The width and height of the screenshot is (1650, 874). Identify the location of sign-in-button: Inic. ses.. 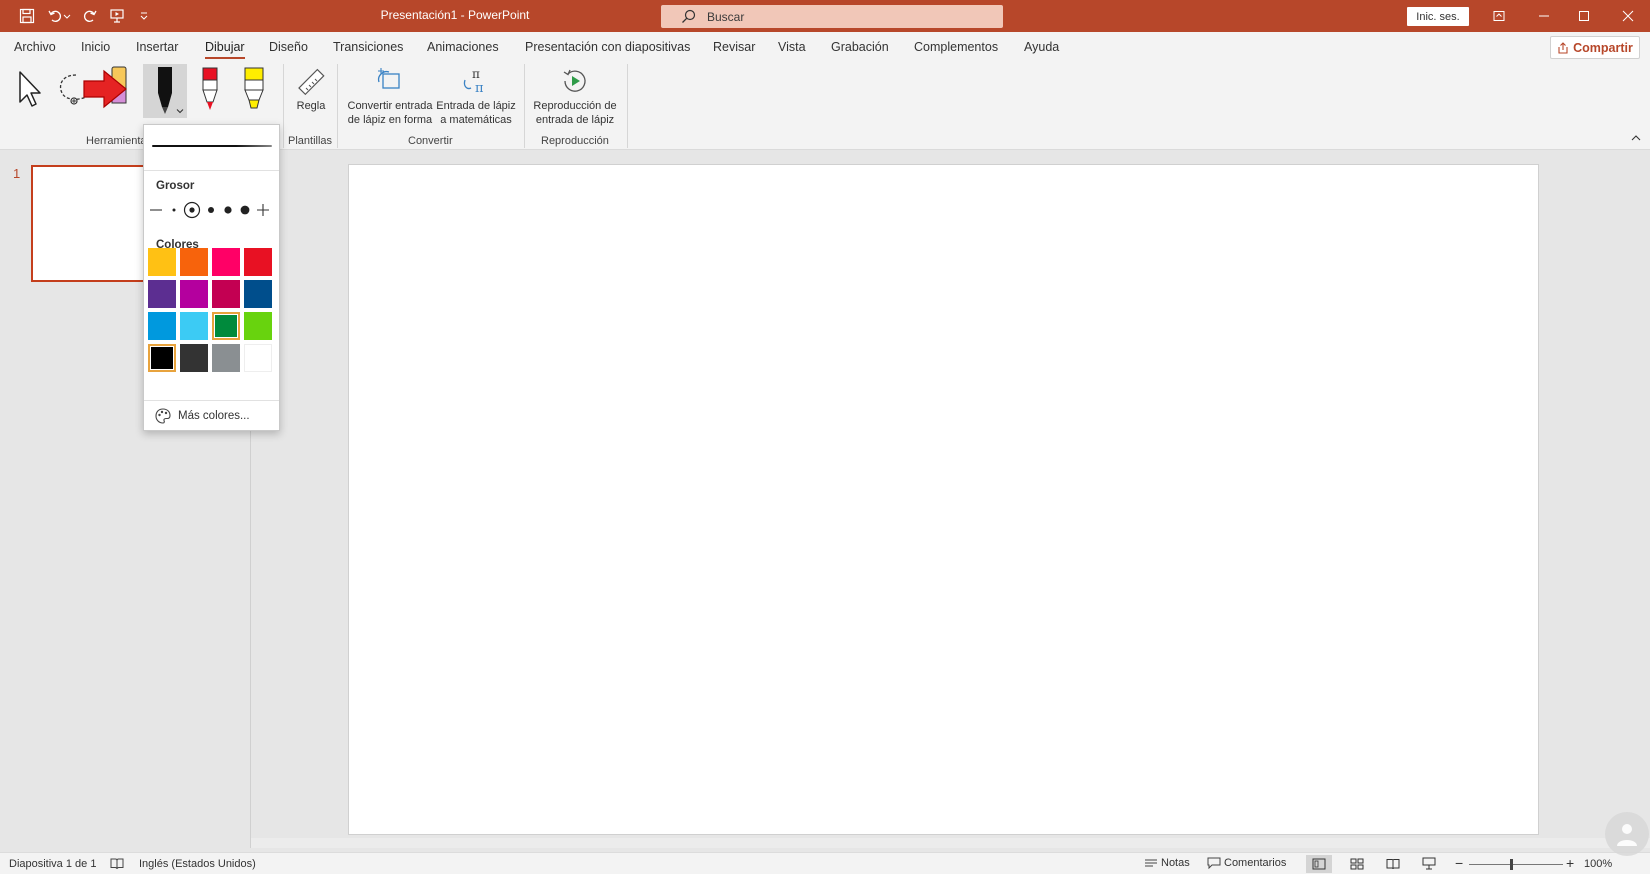
(1438, 16).